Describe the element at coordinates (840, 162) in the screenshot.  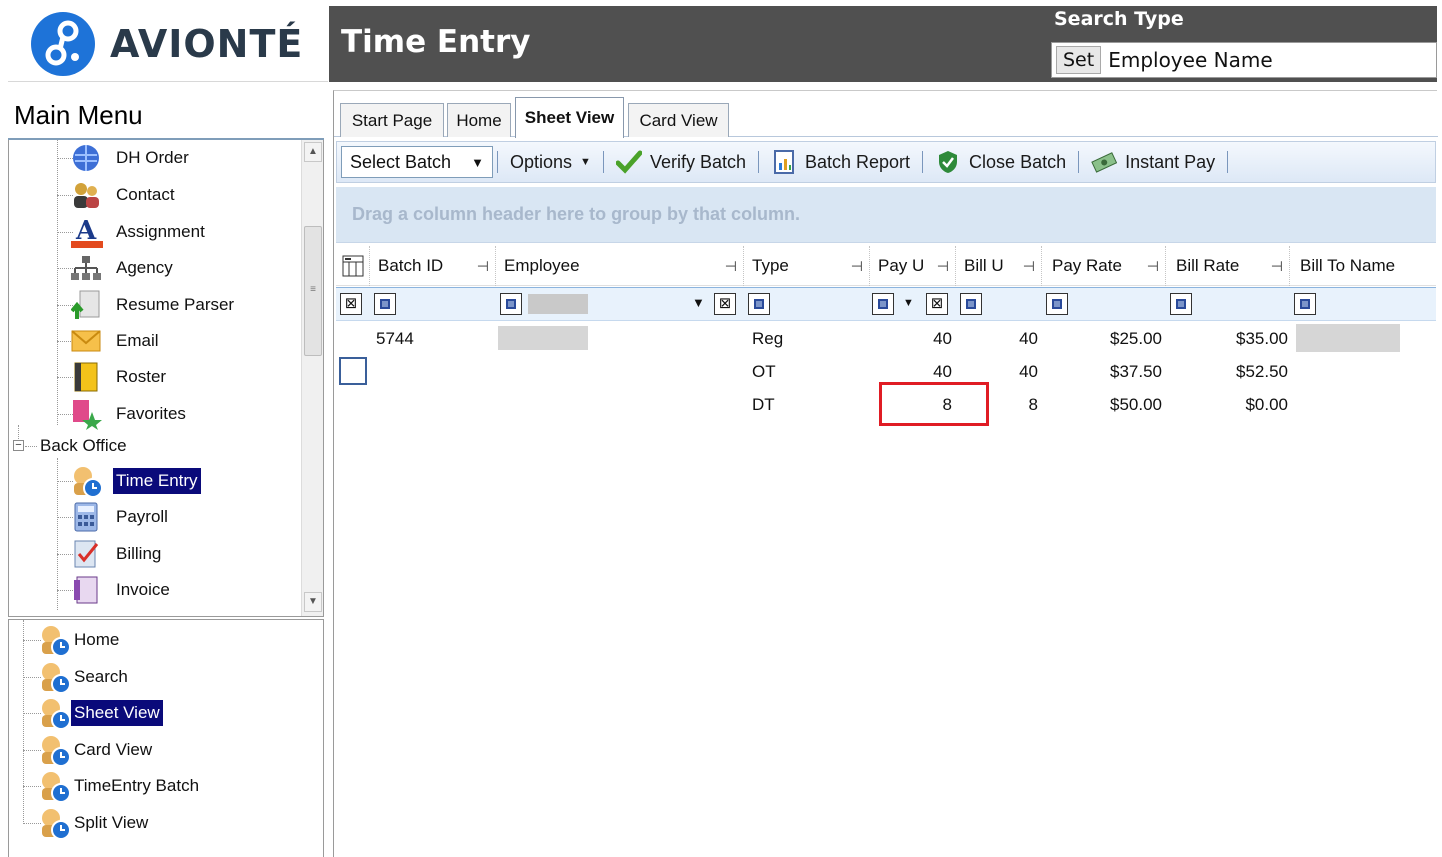
I see `batch-report-button: Batch Report` at that location.